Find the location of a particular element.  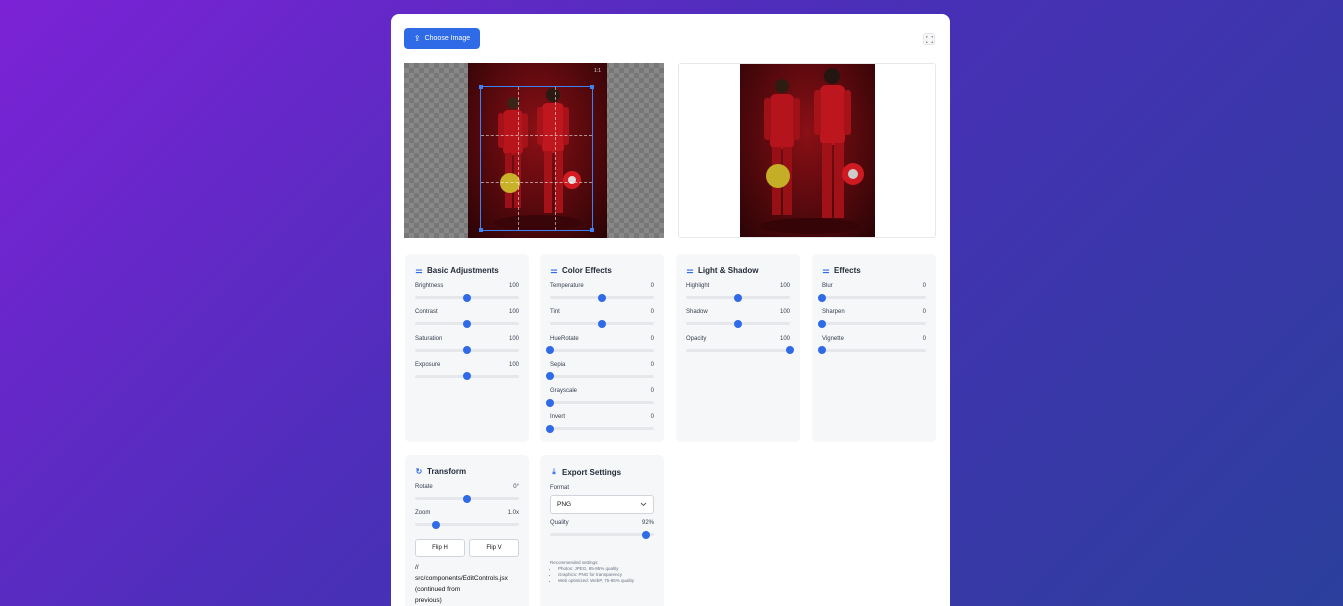

slider-control: Brightness 100 is located at coordinates (467, 296).